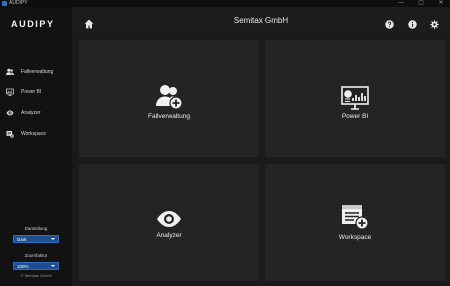 Image resolution: width=450 pixels, height=286 pixels. What do you see at coordinates (36, 228) in the screenshot?
I see `appearance-label: Darstellung` at bounding box center [36, 228].